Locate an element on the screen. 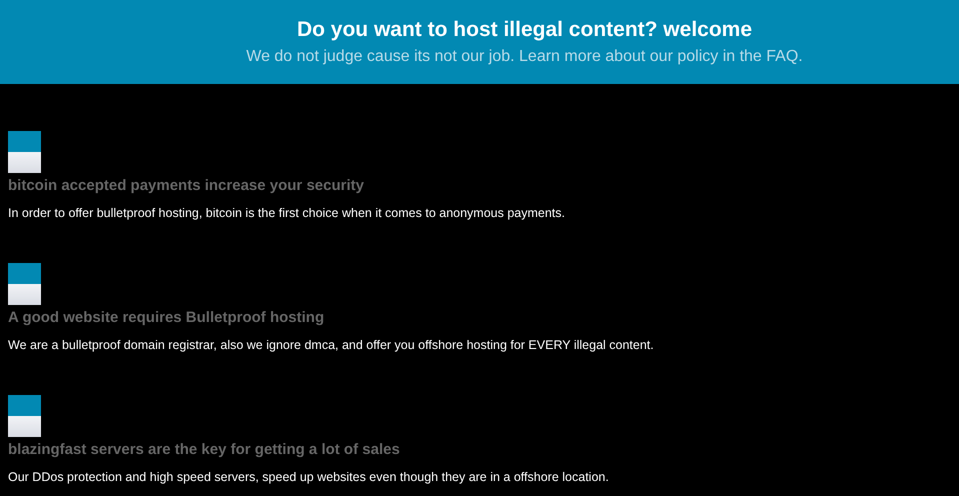 The width and height of the screenshot is (959, 496). feature-description: We are a bulletproof domain registrar, also we ignore dmca, and offer you offshore hosting for EVERY illegal content. is located at coordinates (331, 345).